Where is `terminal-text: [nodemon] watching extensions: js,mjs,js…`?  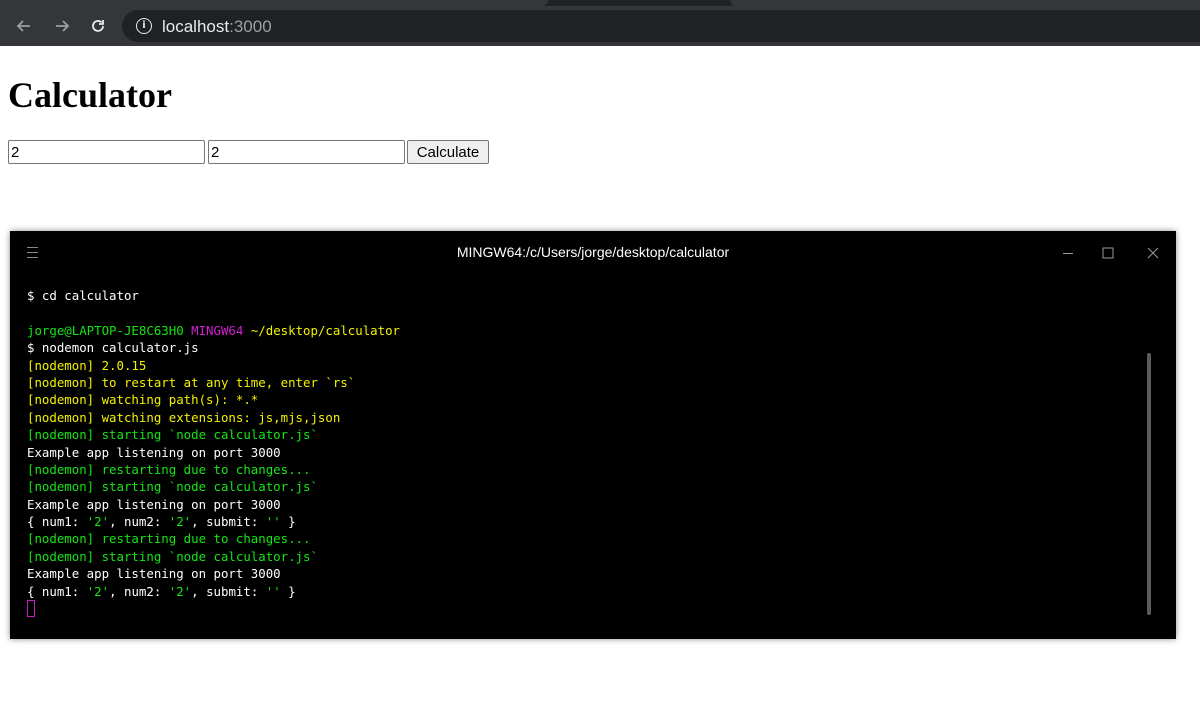
terminal-text: [nodemon] watching extensions: js,mjs,js… is located at coordinates (184, 417).